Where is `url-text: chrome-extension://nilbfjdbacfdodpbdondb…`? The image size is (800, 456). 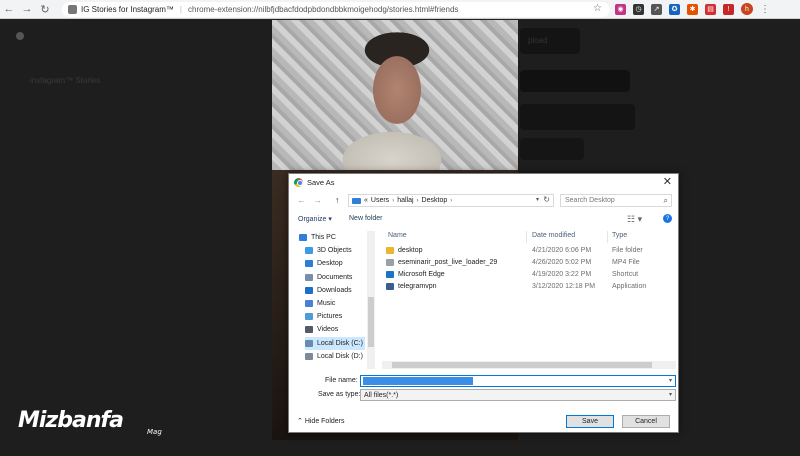
url-text: chrome-extension://nilbfjdbacfdodpbdondb… is located at coordinates (323, 9).